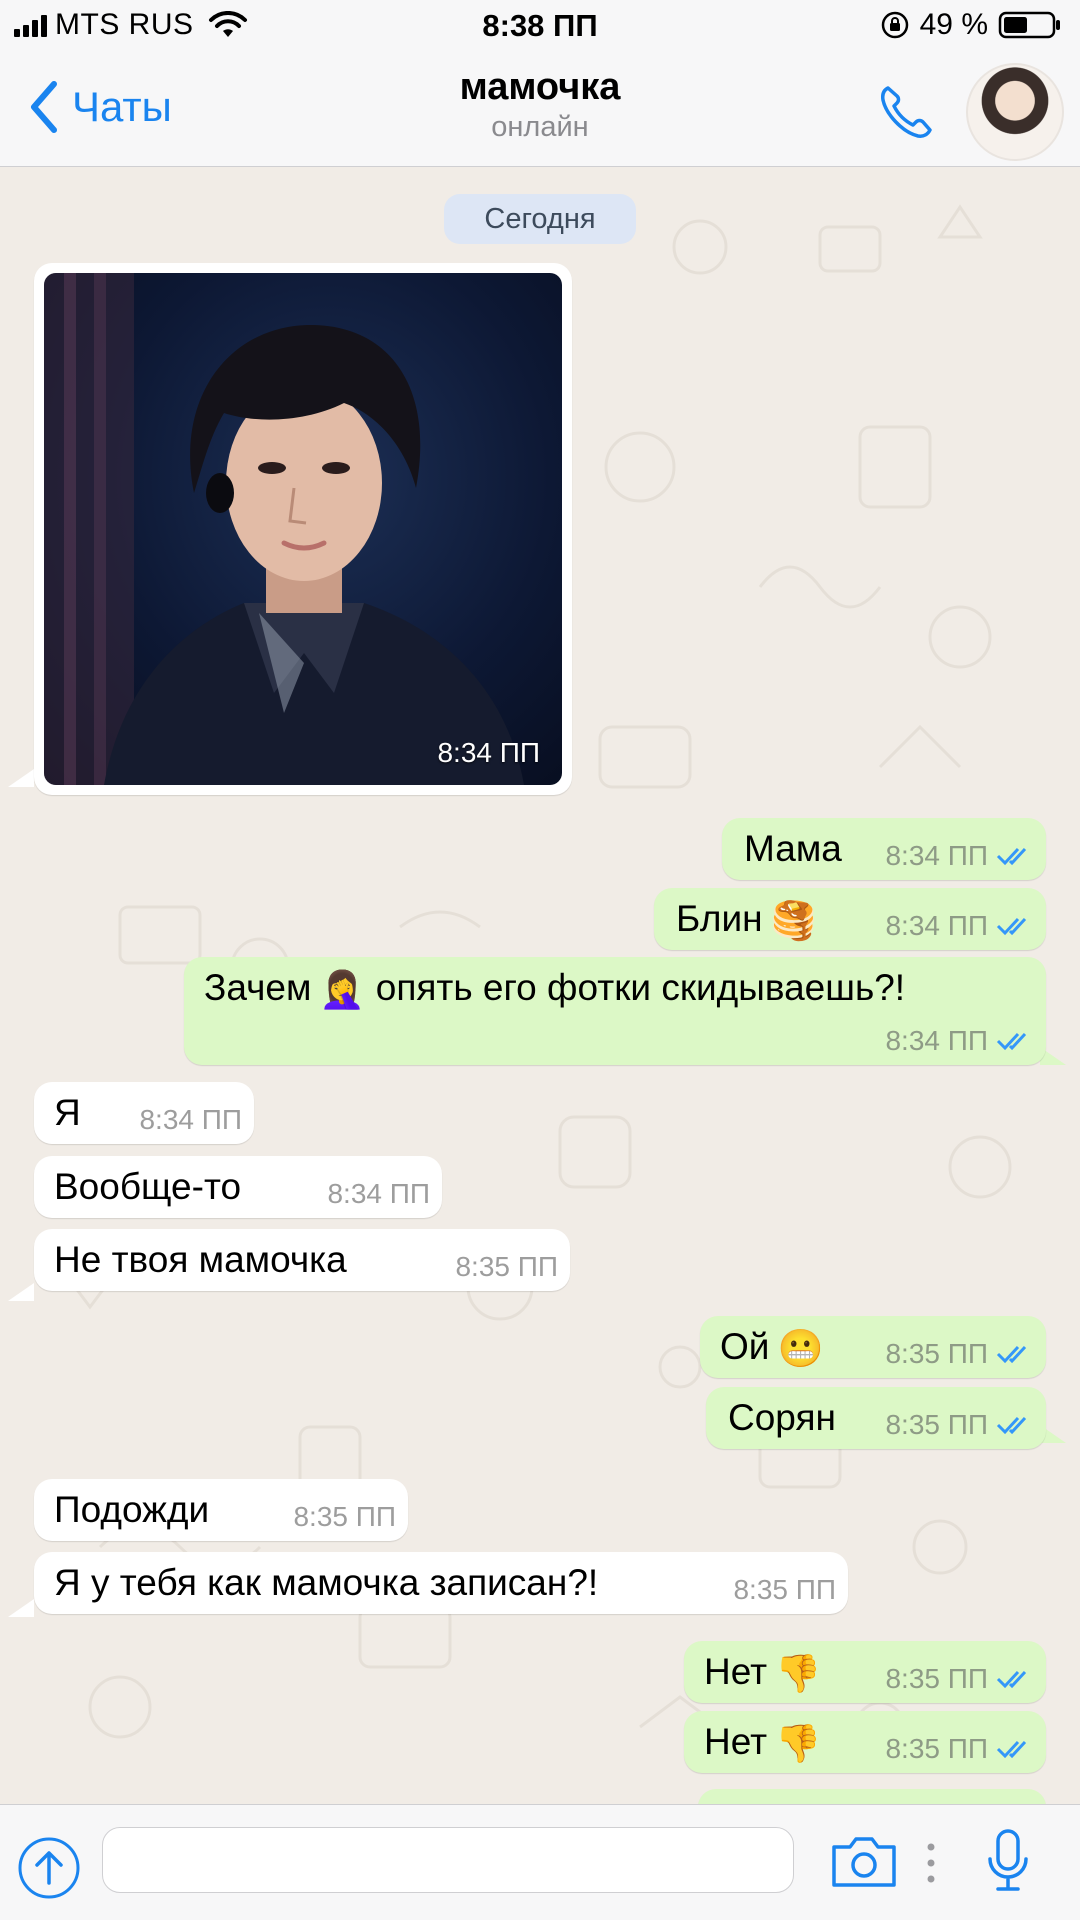  I want to click on message-text: Зачем, so click(258, 987).